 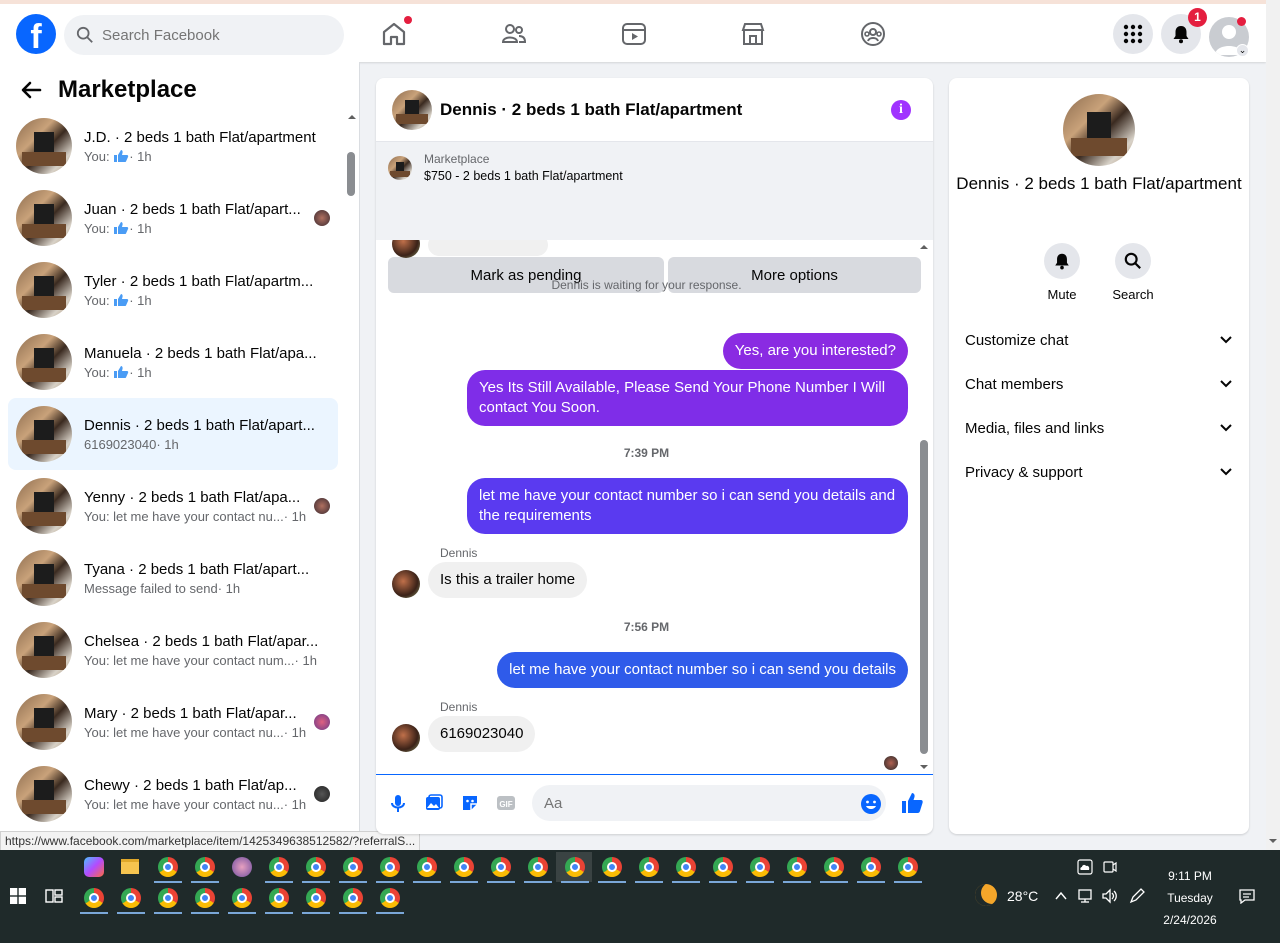 What do you see at coordinates (1085, 867) in the screenshot?
I see `onedrive-icon` at bounding box center [1085, 867].